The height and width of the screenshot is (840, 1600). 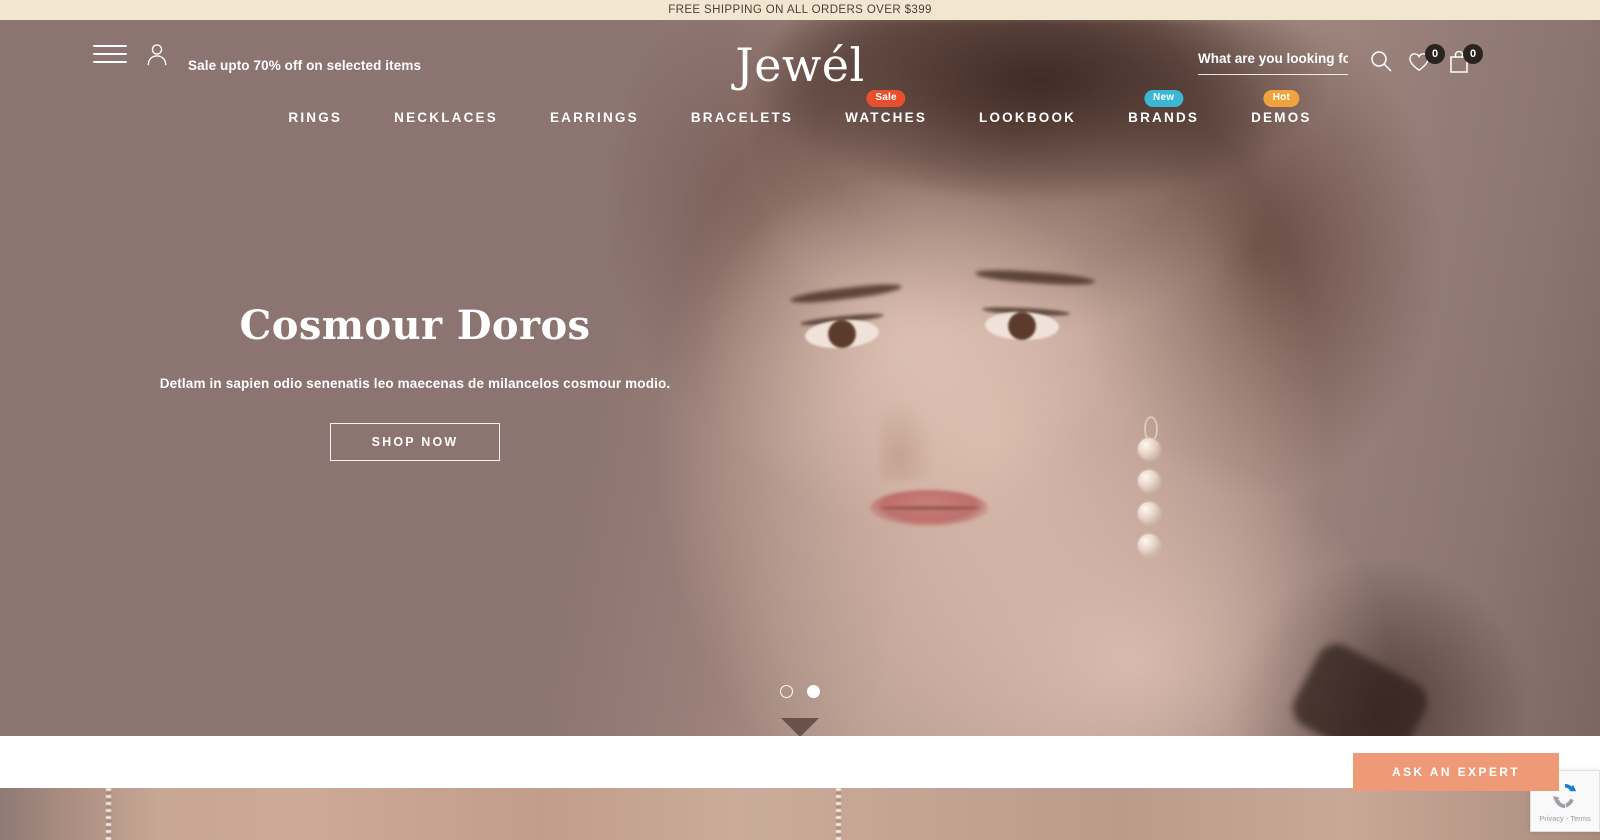 I want to click on nav-badge-new: New, so click(x=1164, y=98).